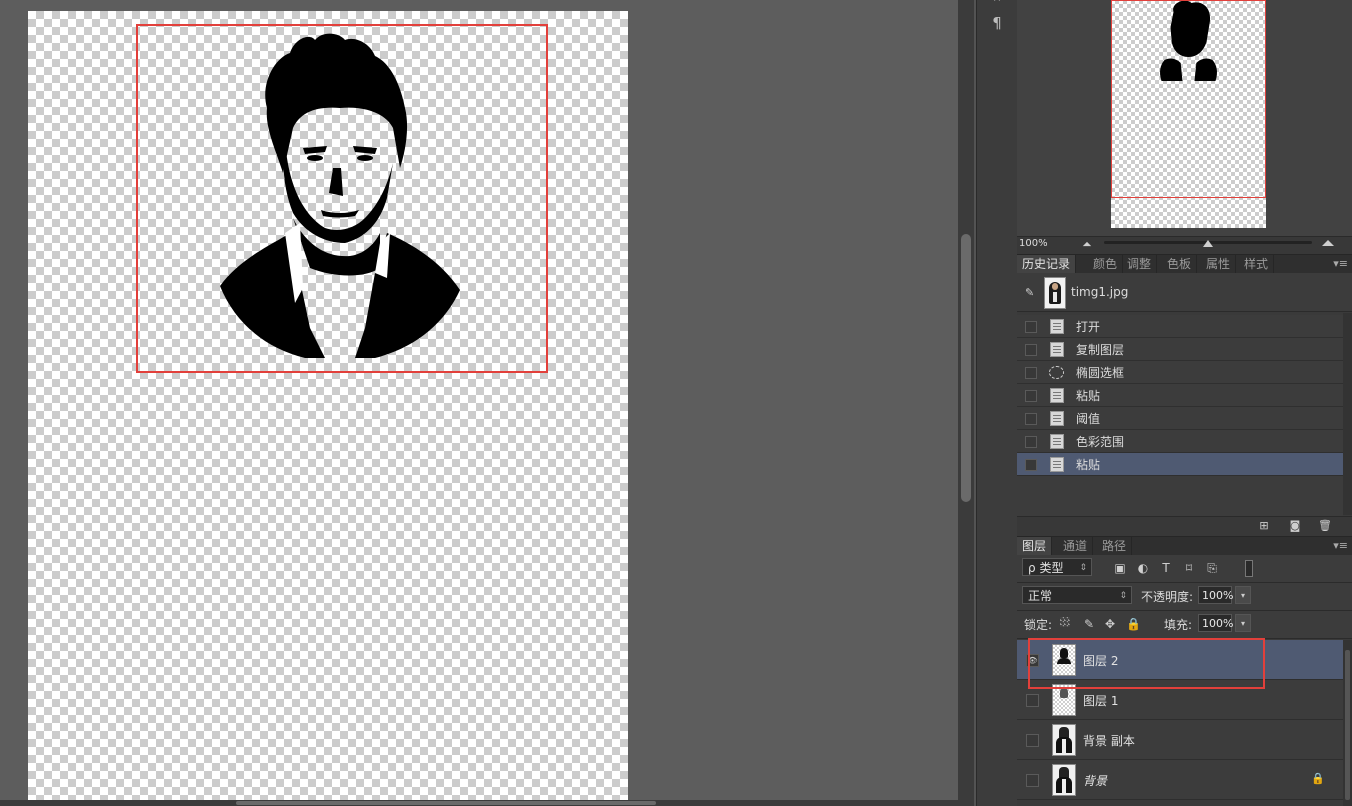 The width and height of the screenshot is (1352, 806). What do you see at coordinates (1029, 292) in the screenshot?
I see `history-brush-icon: ✎` at bounding box center [1029, 292].